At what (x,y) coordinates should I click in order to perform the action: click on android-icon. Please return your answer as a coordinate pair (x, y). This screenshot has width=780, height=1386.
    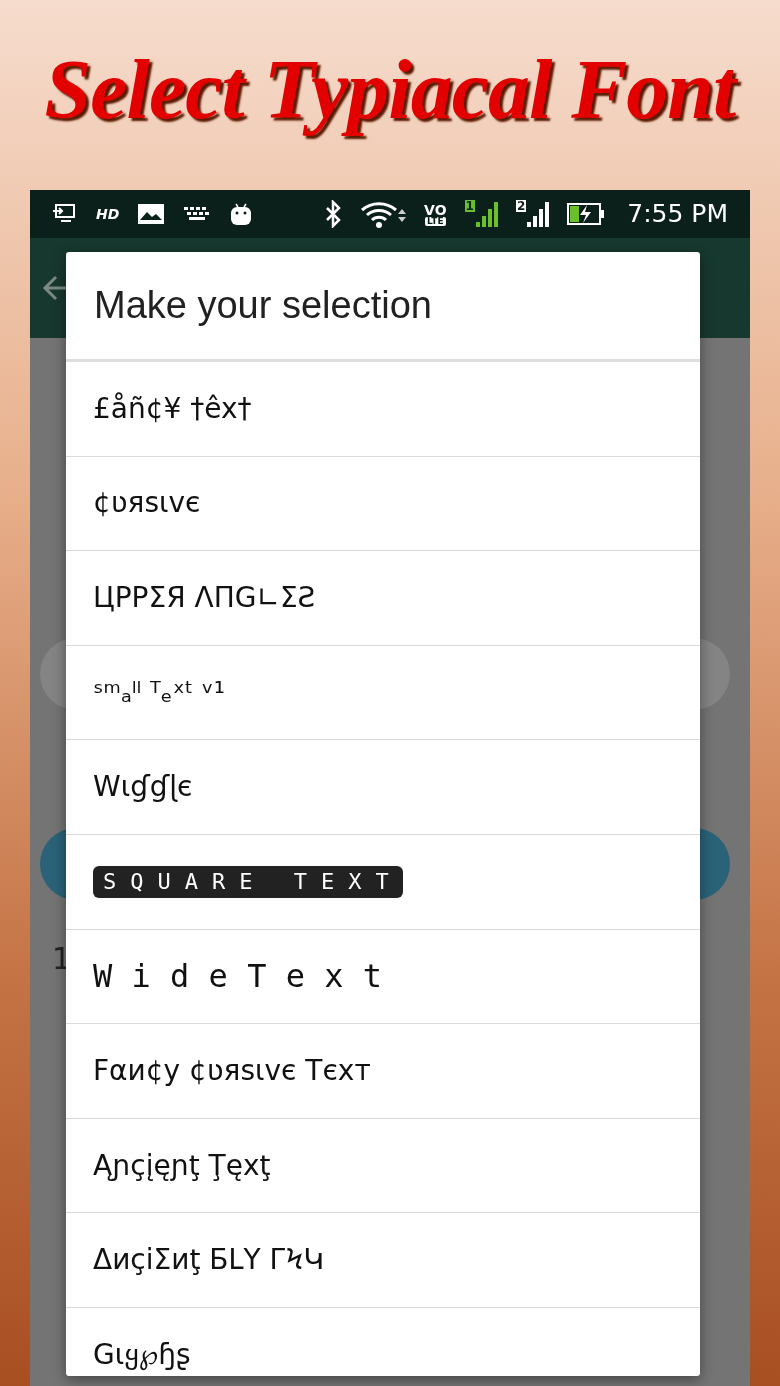
    Looking at the image, I should click on (241, 214).